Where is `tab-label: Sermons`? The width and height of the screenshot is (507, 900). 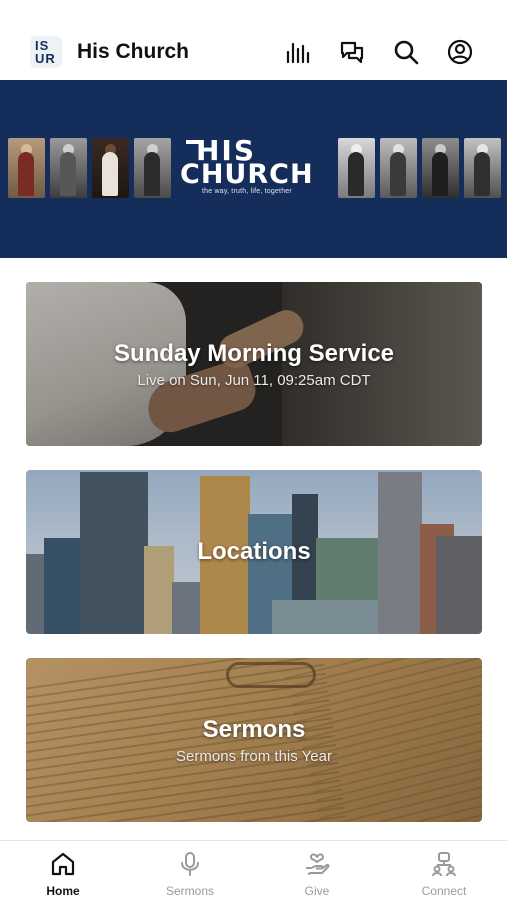
tab-label: Sermons is located at coordinates (190, 891).